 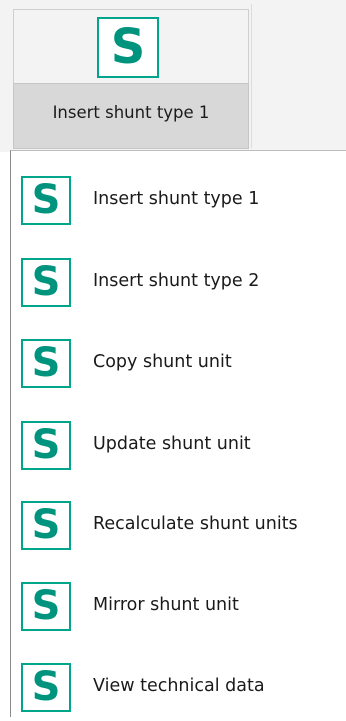 I want to click on menu-item-label: View technical data, so click(x=179, y=686).